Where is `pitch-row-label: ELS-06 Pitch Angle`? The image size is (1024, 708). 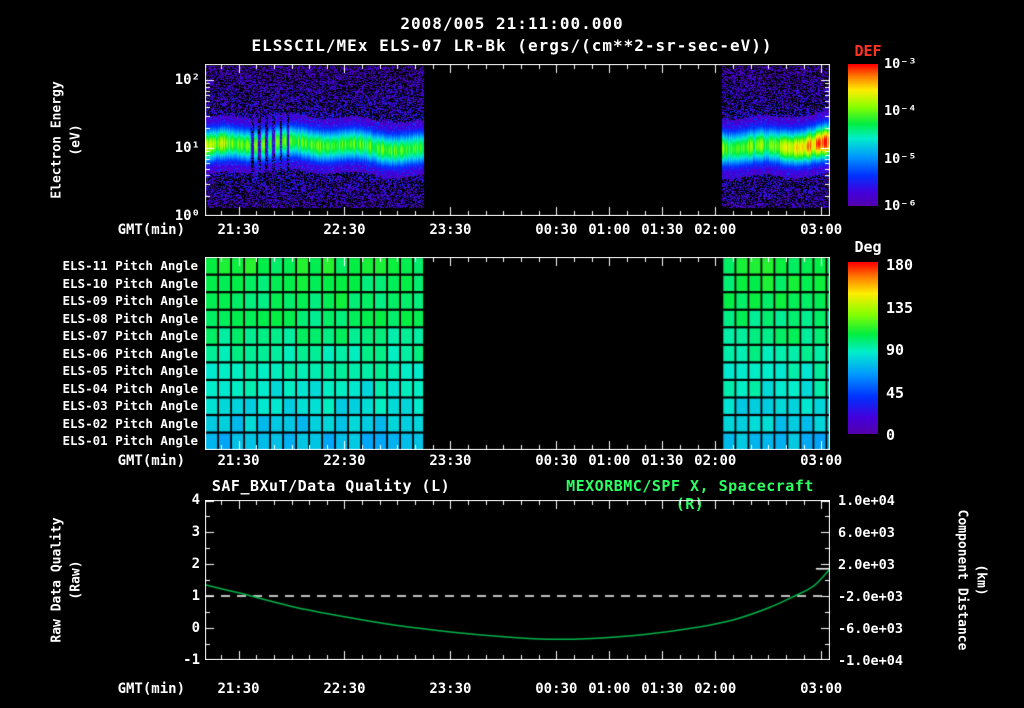
pitch-row-label: ELS-06 Pitch Angle is located at coordinates (130, 353).